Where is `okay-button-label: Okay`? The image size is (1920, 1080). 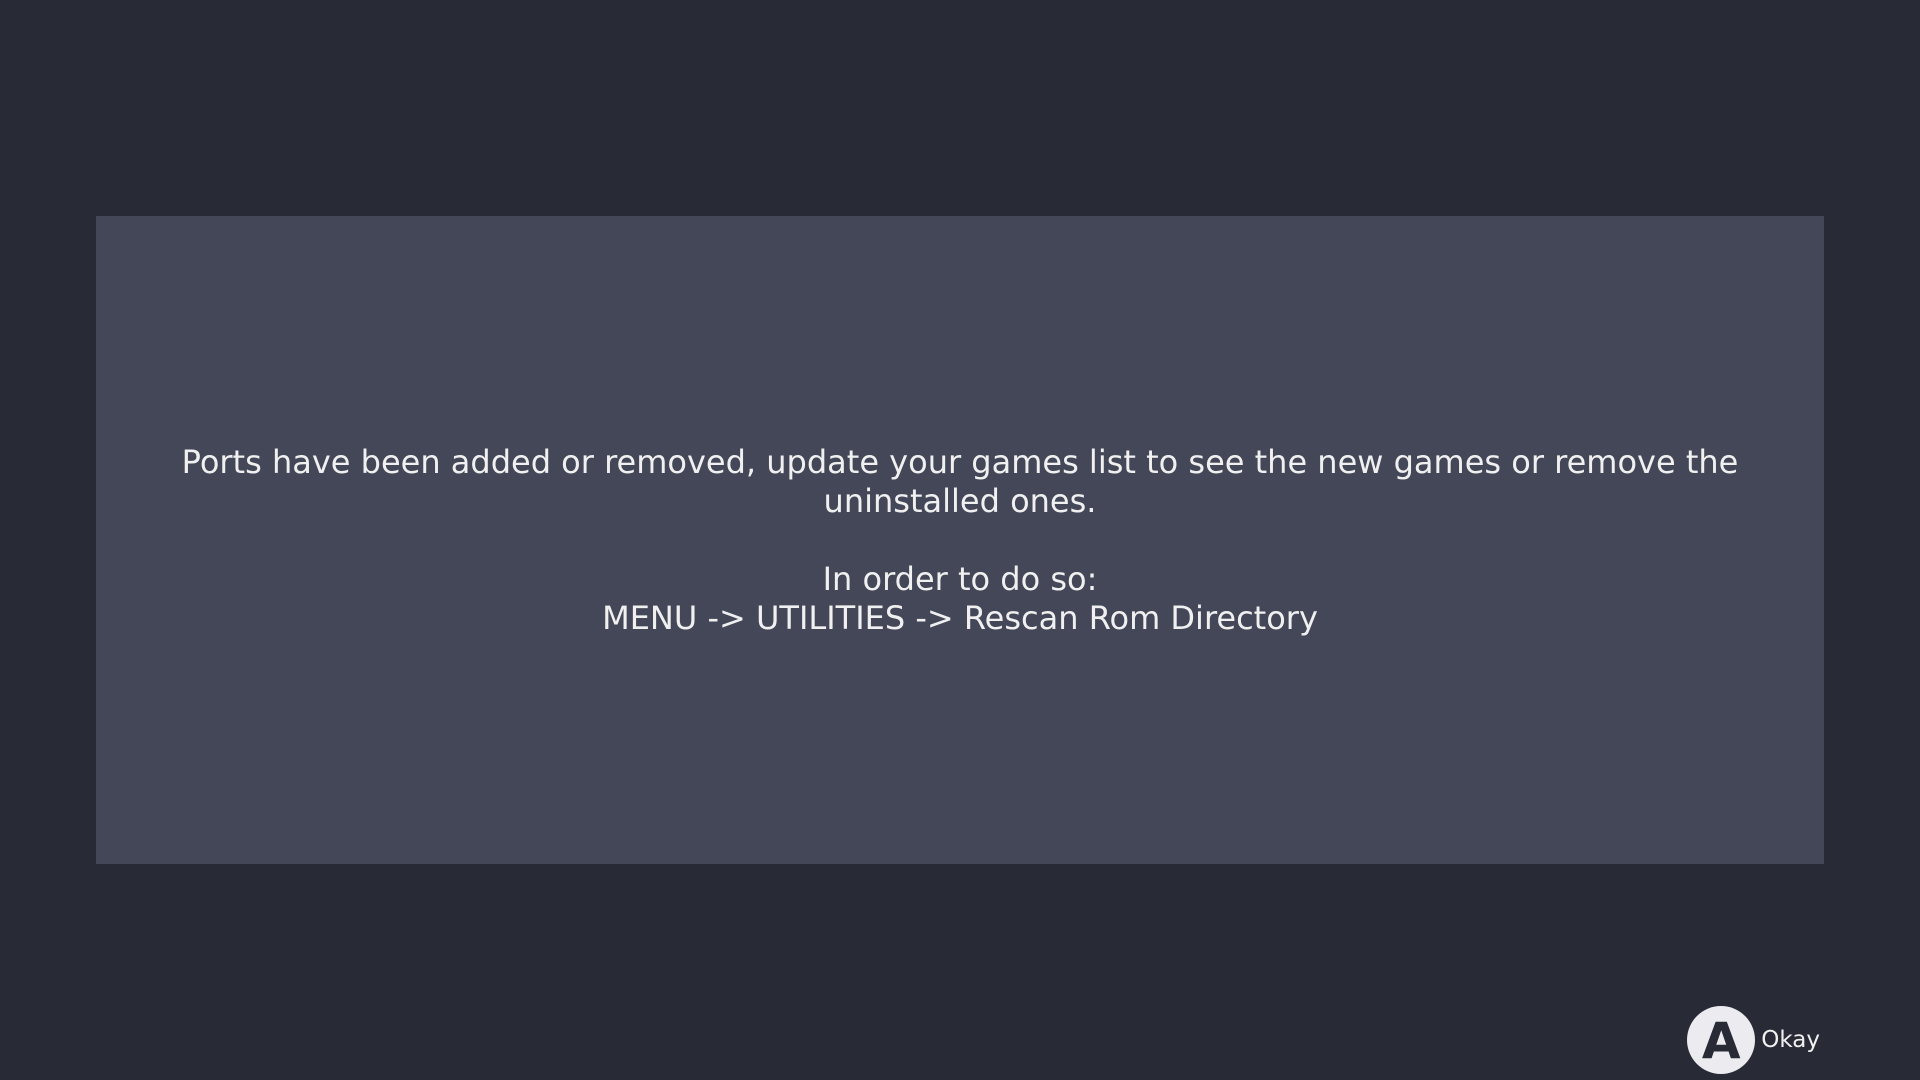 okay-button-label: Okay is located at coordinates (1790, 1040).